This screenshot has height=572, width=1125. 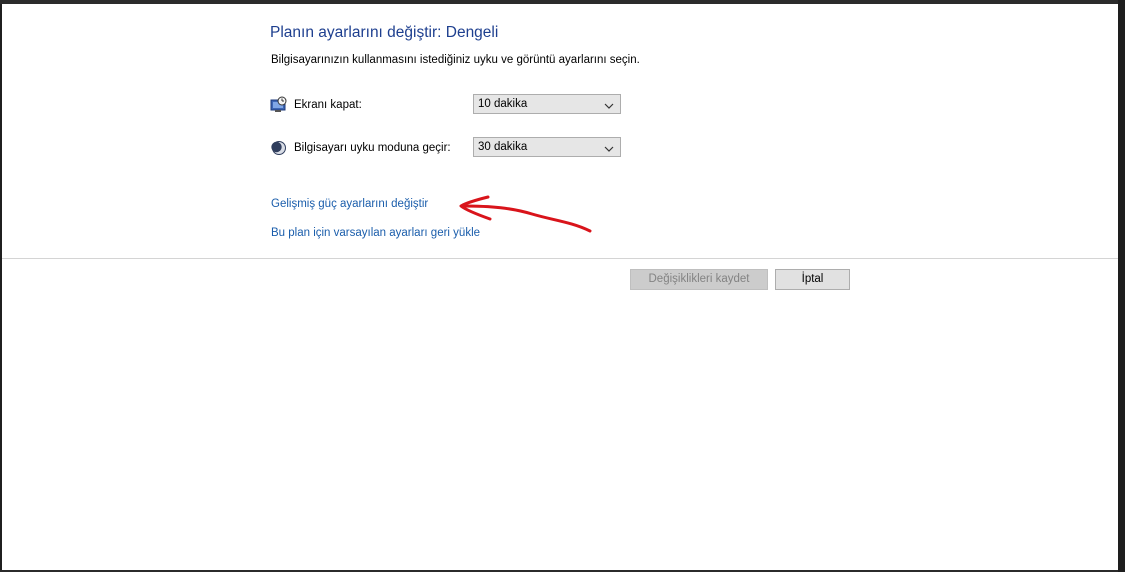 I want to click on sleep-label: Bilgisayarı uyku moduna geçir:, so click(x=372, y=148).